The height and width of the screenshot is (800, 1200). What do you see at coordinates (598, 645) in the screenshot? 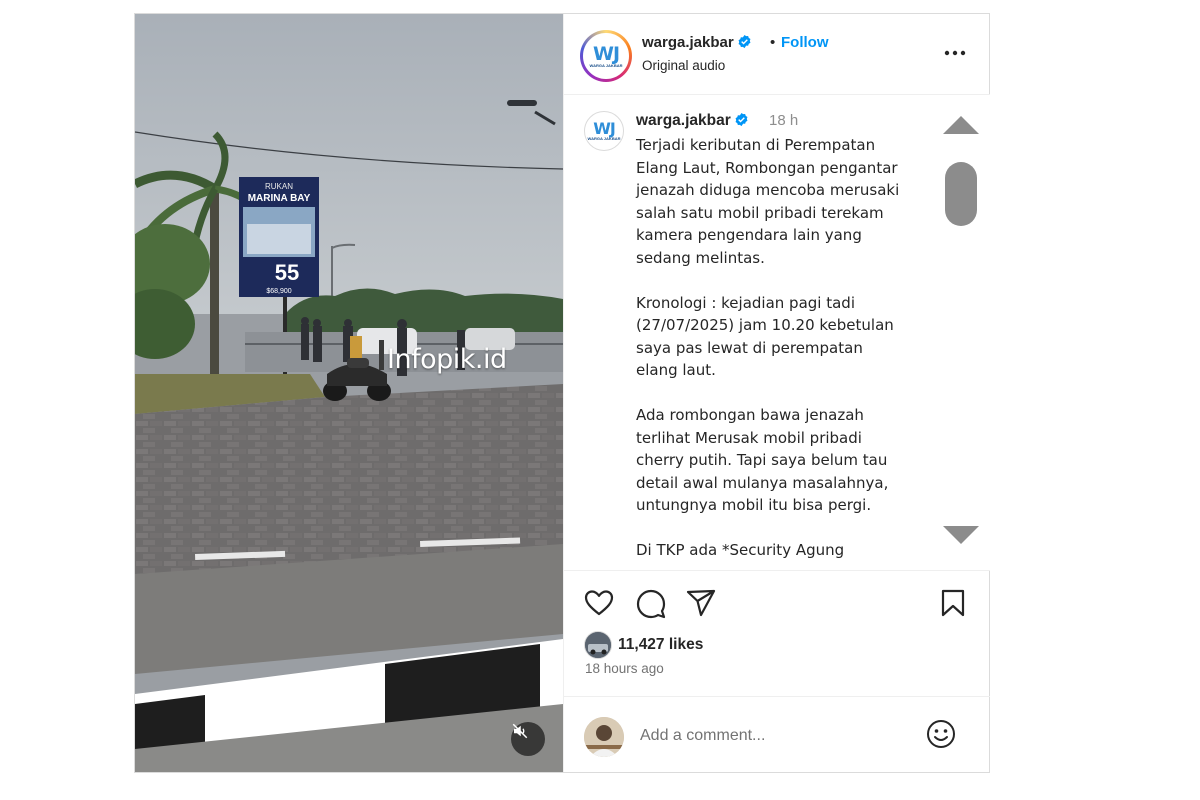
I see `liker-avatar` at bounding box center [598, 645].